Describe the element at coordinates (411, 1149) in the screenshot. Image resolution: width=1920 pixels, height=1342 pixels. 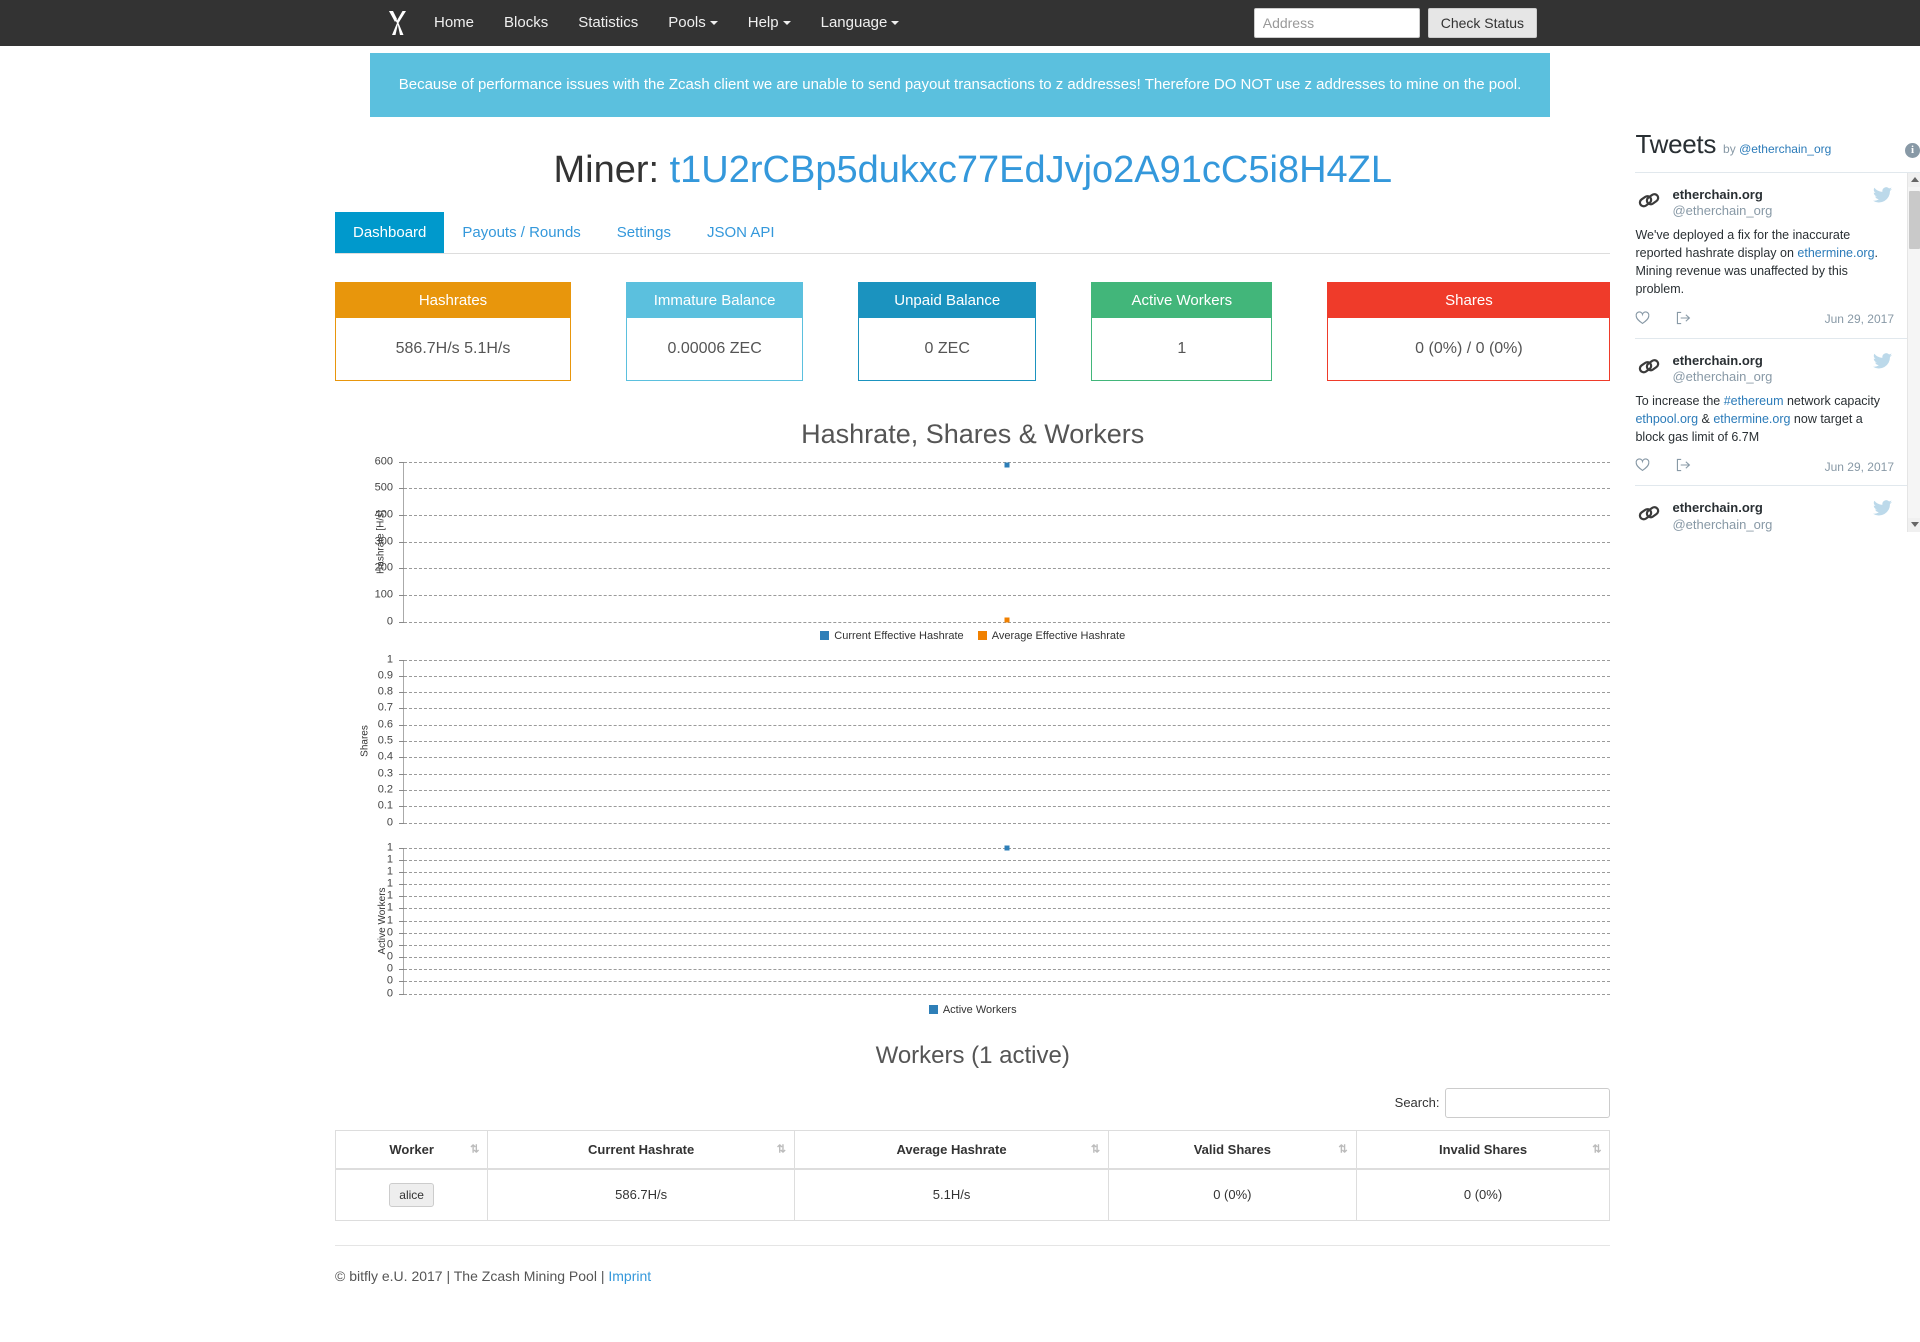
I see `th-worker: Worker ⇅` at that location.